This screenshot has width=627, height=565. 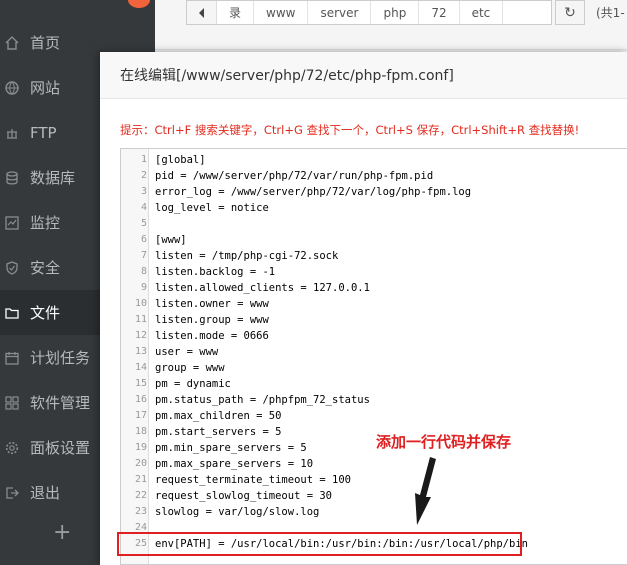 What do you see at coordinates (374, 304) in the screenshot?
I see `code-line: 10 listen.owner = www` at bounding box center [374, 304].